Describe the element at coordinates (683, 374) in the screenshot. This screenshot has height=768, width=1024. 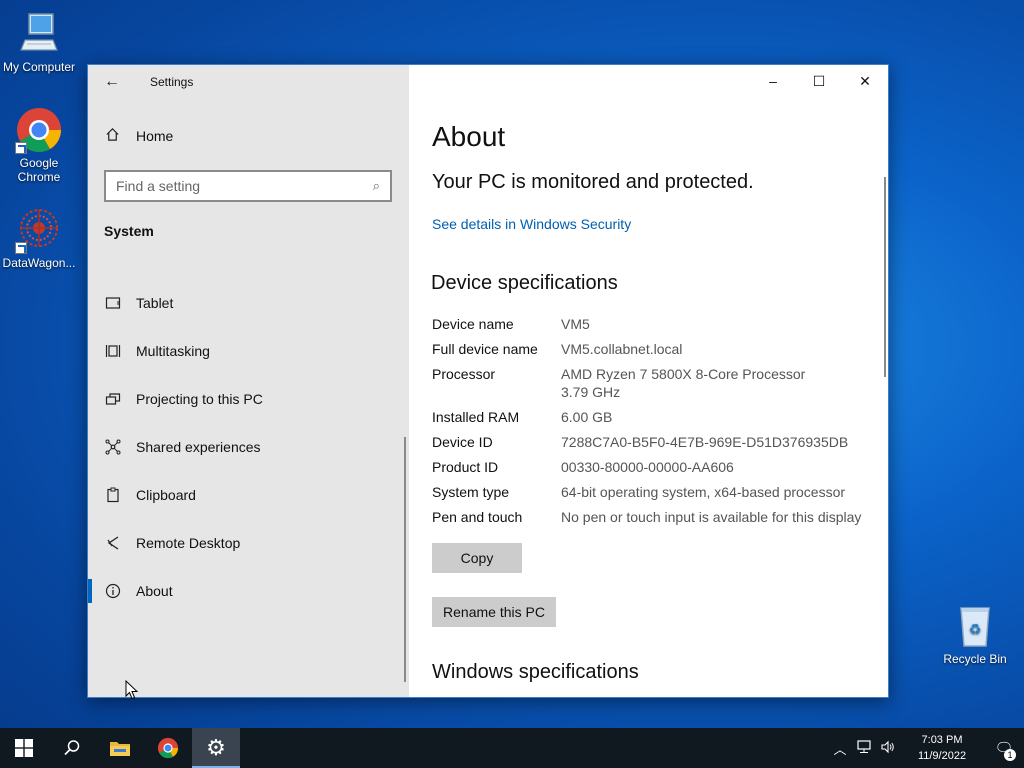
I see `processor-model: AMD Ryzen 7 5800X 8-Core Processor` at that location.